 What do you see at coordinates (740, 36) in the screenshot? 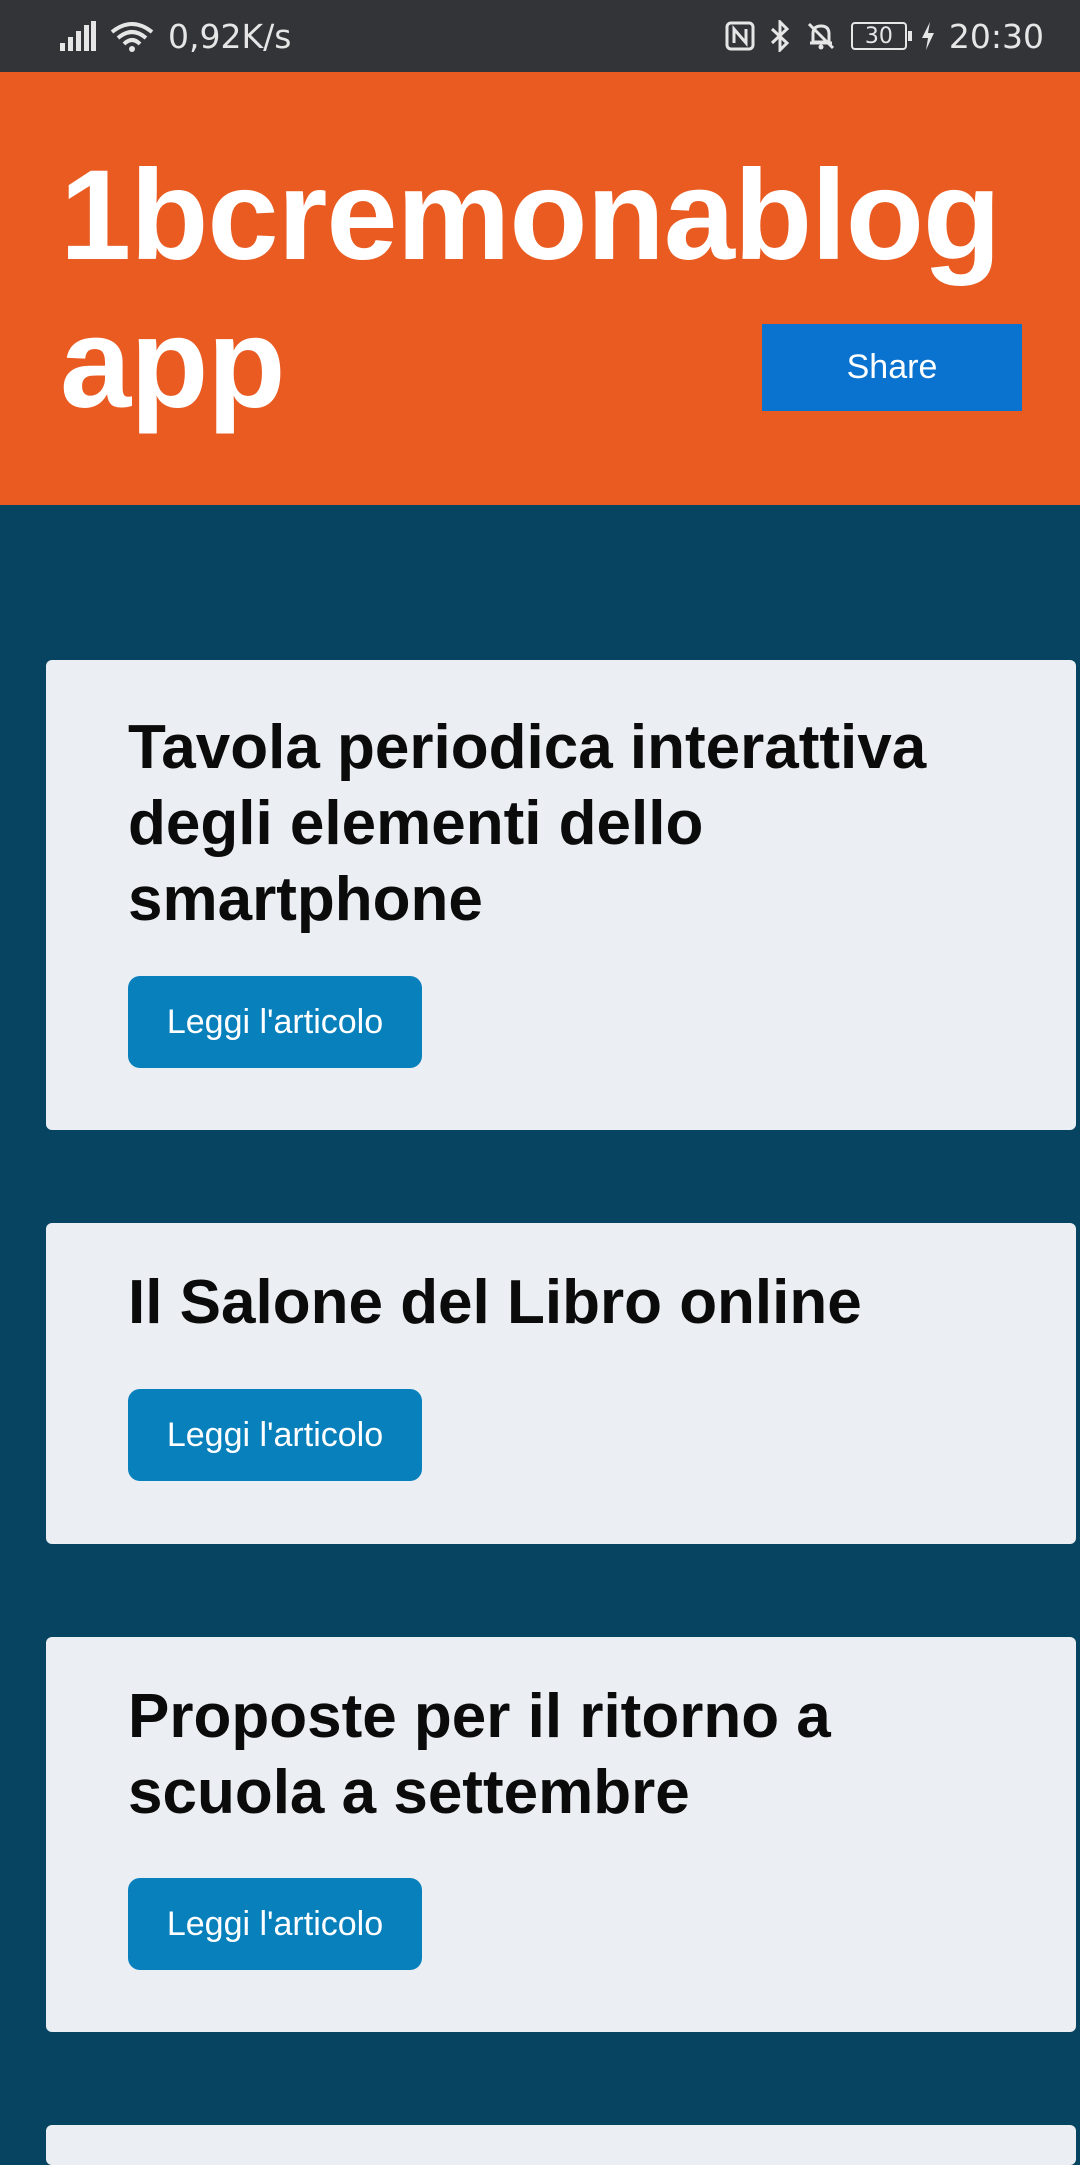
I see `nfc-icon` at bounding box center [740, 36].